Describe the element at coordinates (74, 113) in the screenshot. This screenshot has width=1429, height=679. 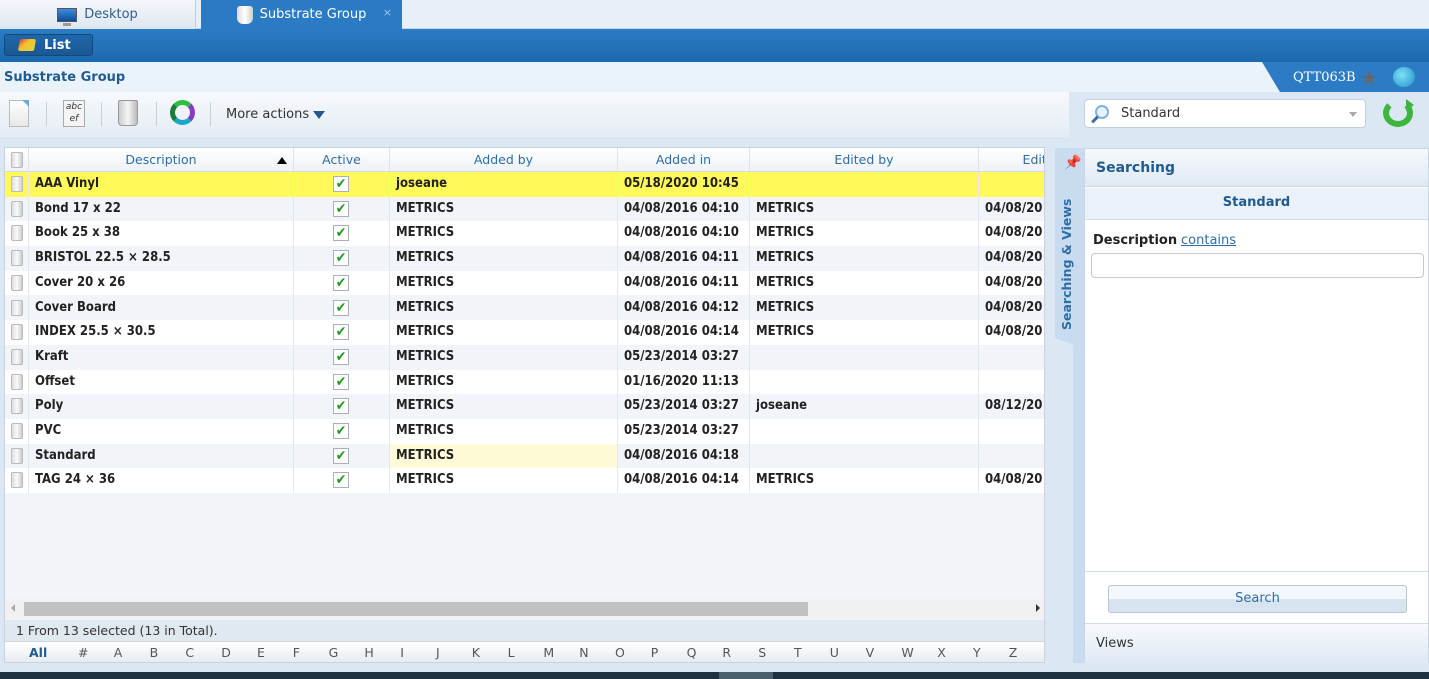
I see `edit-icon: abc ef` at that location.